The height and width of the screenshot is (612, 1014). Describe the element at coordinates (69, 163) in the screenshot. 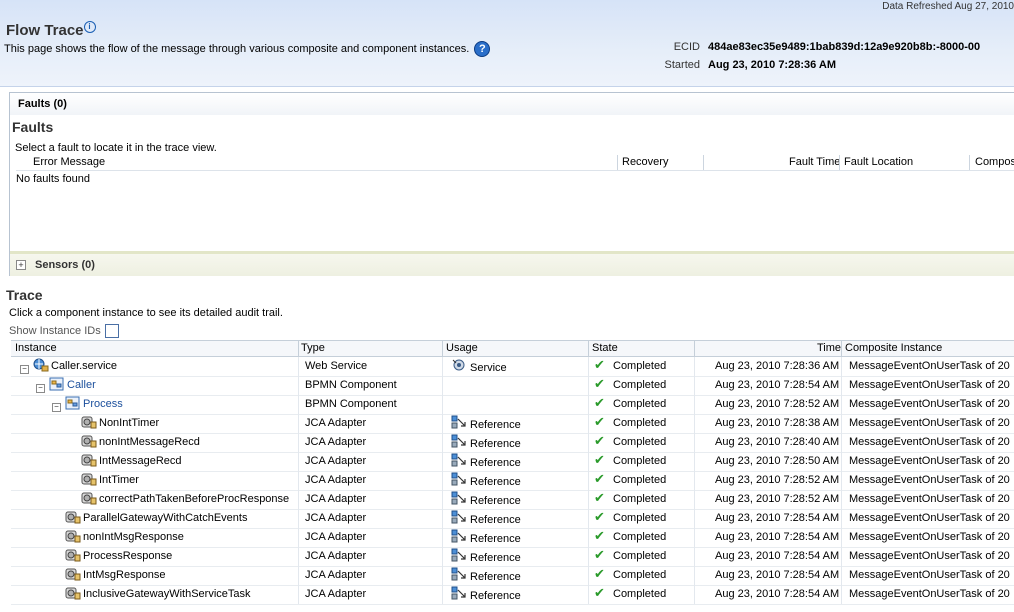

I see `col-error-message: Error Message` at that location.